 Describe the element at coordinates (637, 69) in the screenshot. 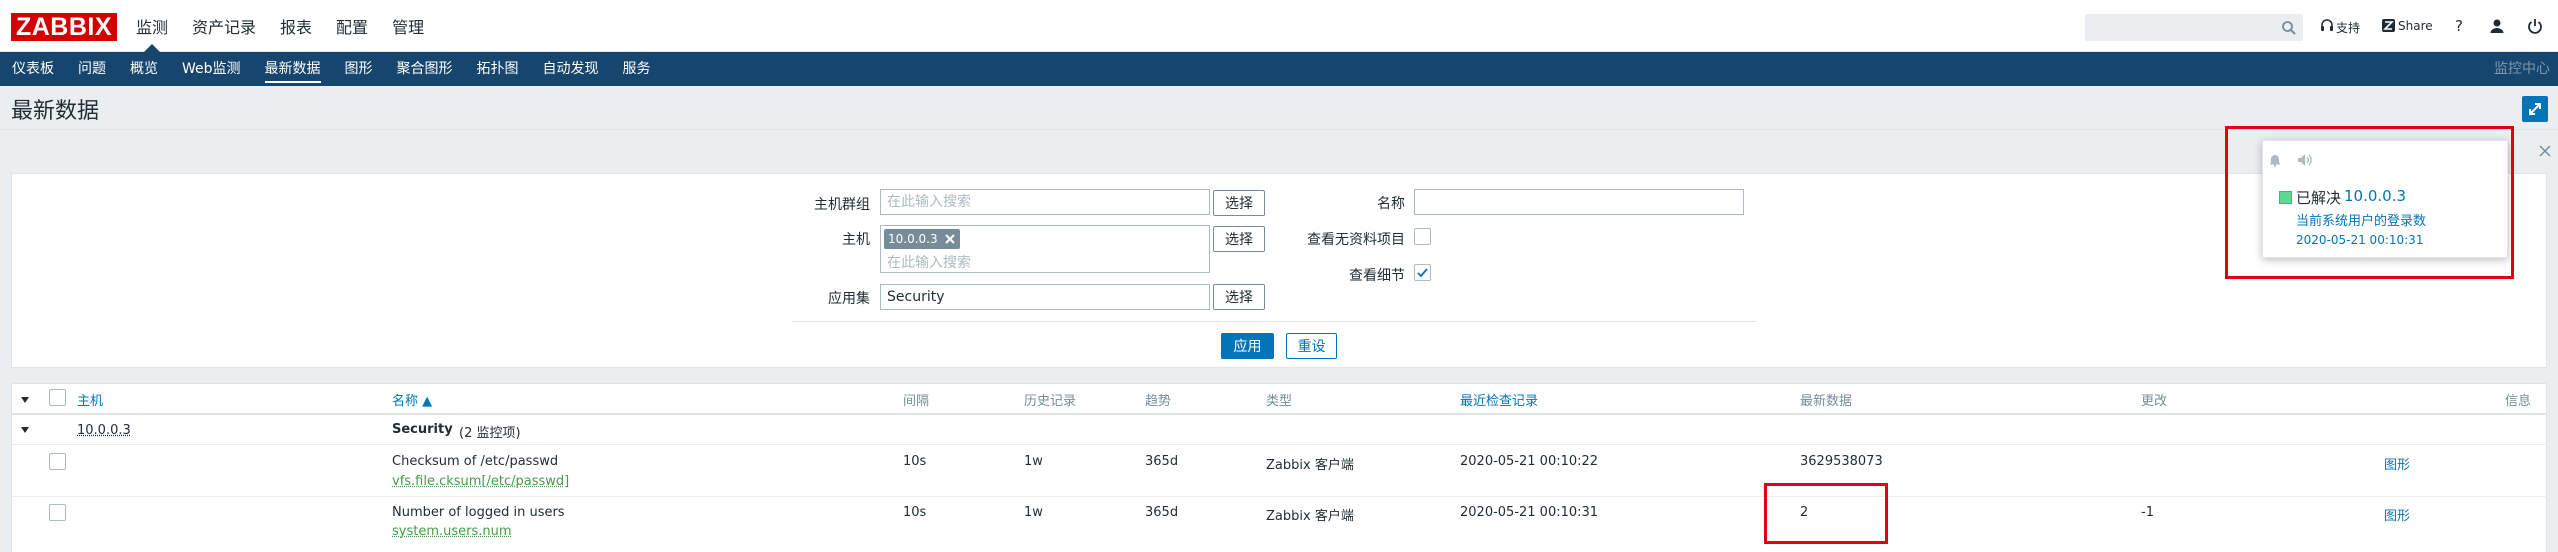

I see `subnav-services: 服务` at that location.